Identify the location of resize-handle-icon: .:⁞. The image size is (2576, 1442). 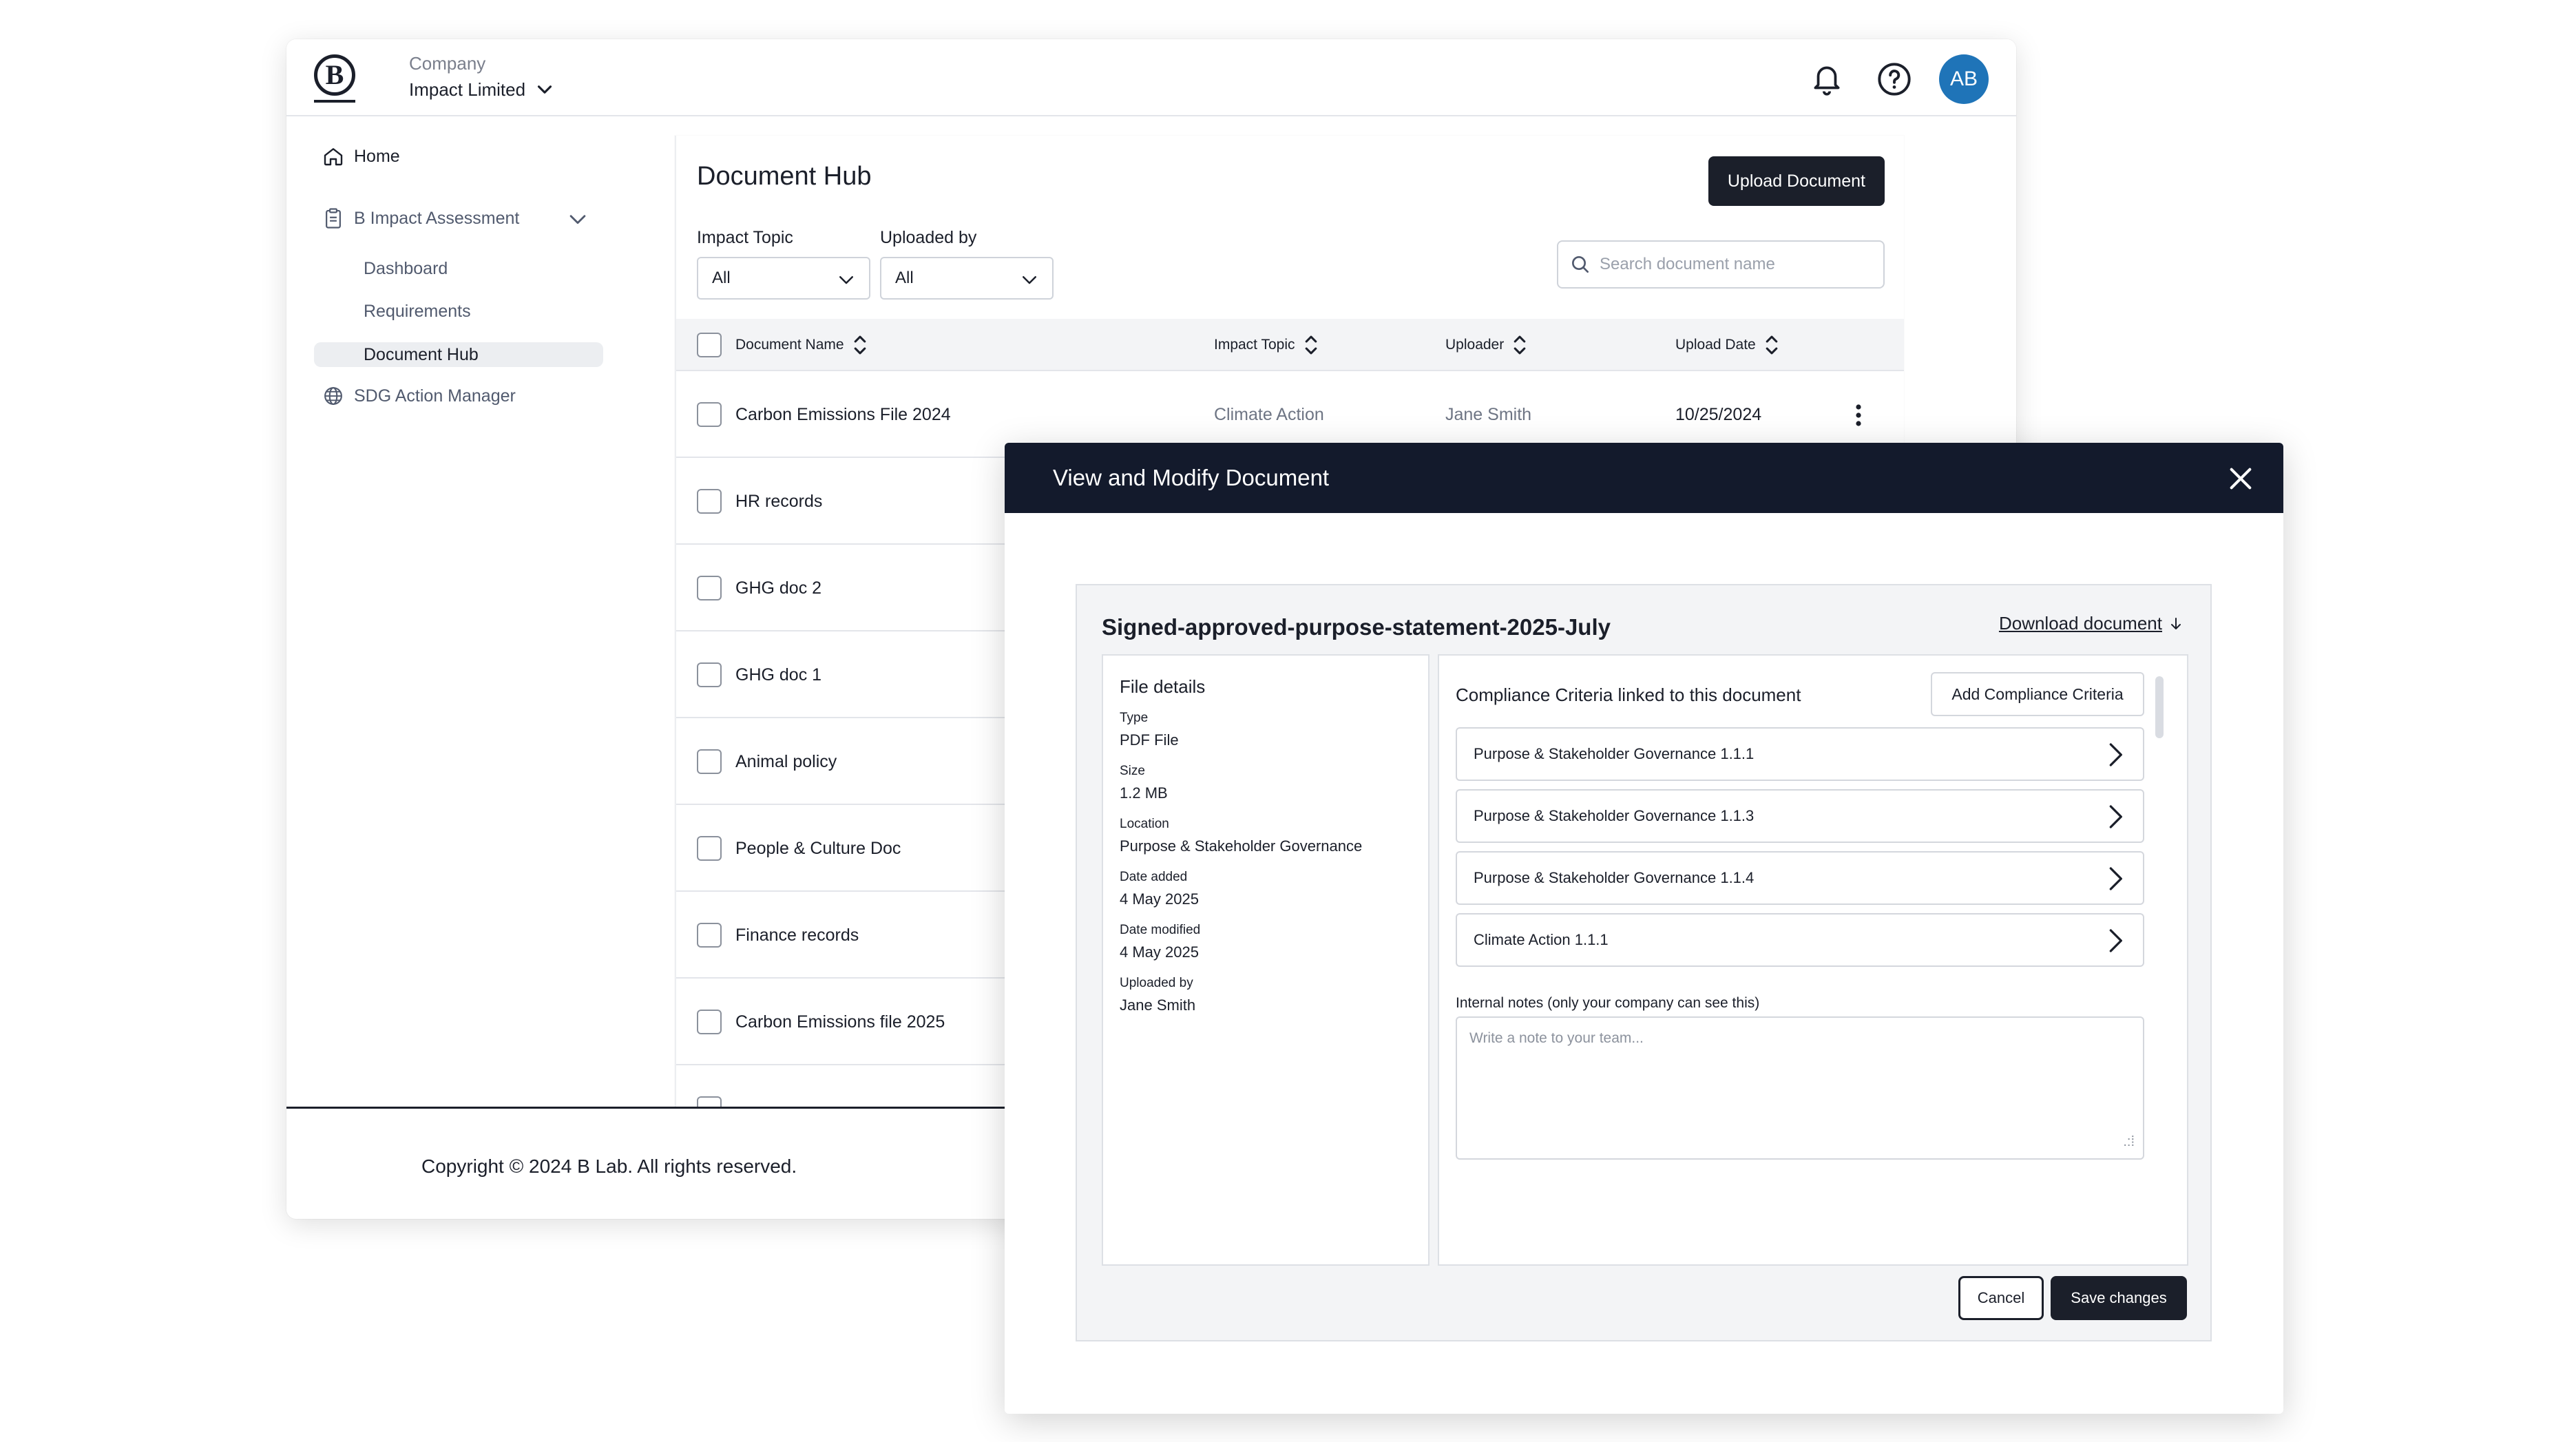
(2129, 1142).